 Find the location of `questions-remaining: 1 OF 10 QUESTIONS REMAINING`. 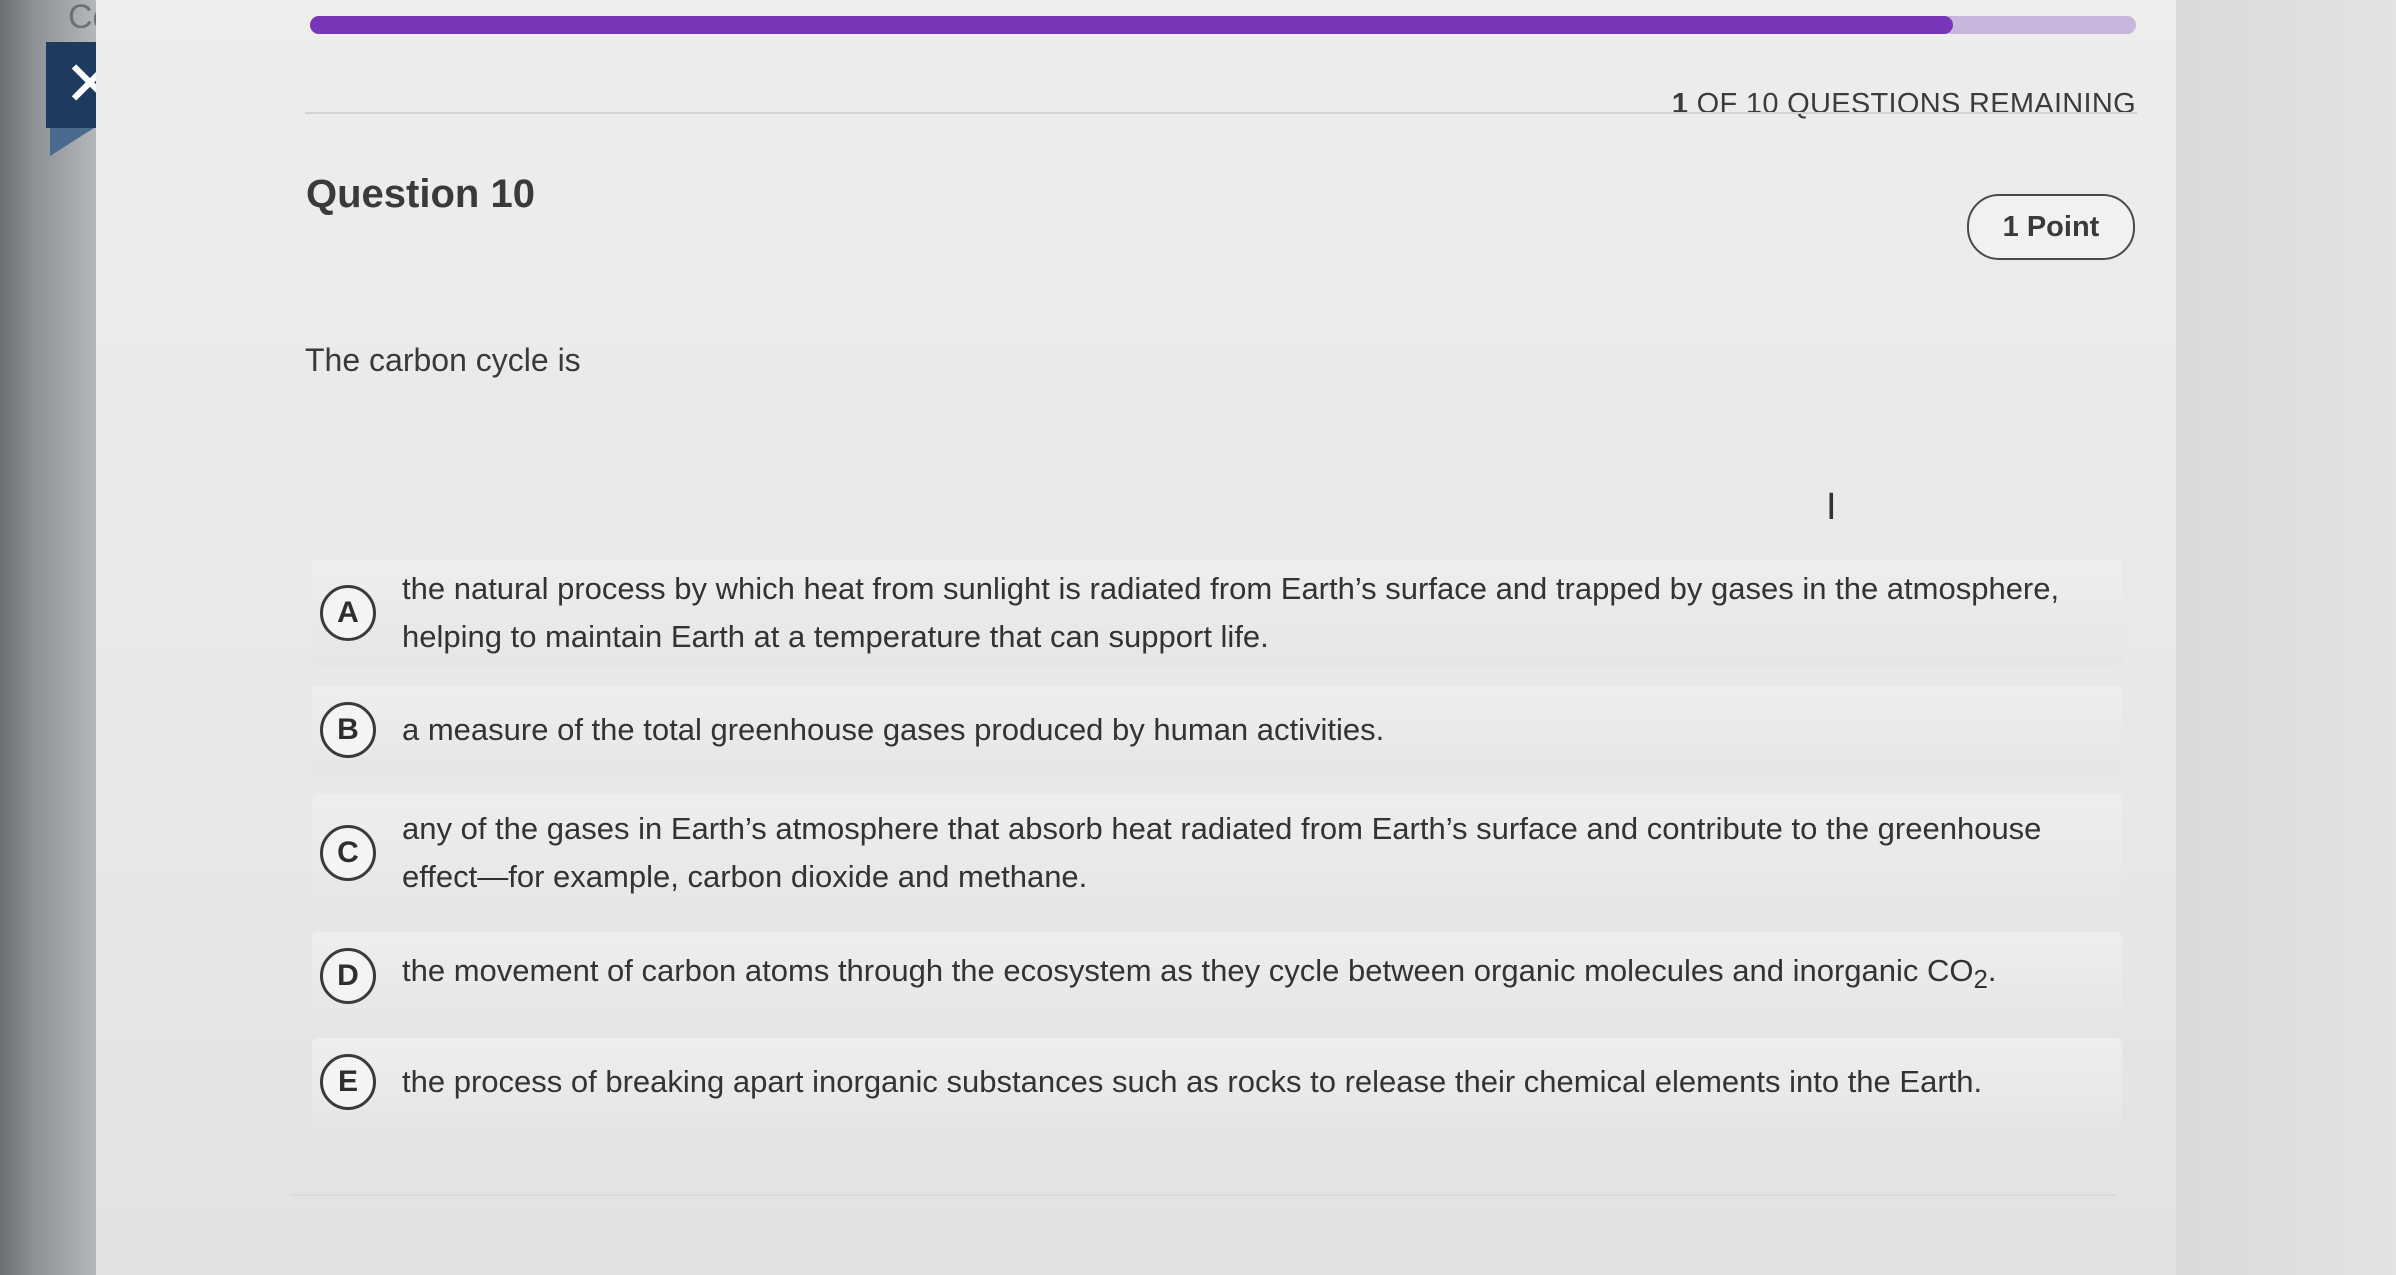

questions-remaining: 1 OF 10 QUESTIONS REMAINING is located at coordinates (1904, 104).